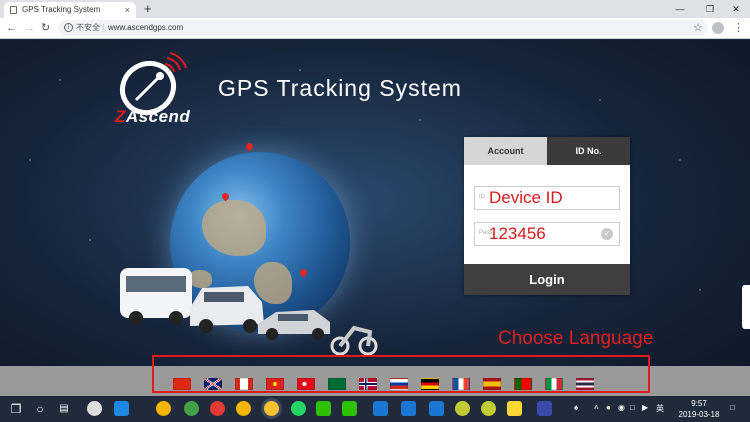 This screenshot has width=750, height=422. What do you see at coordinates (738, 28) in the screenshot?
I see `browser-menu-icon: ⋮` at bounding box center [738, 28].